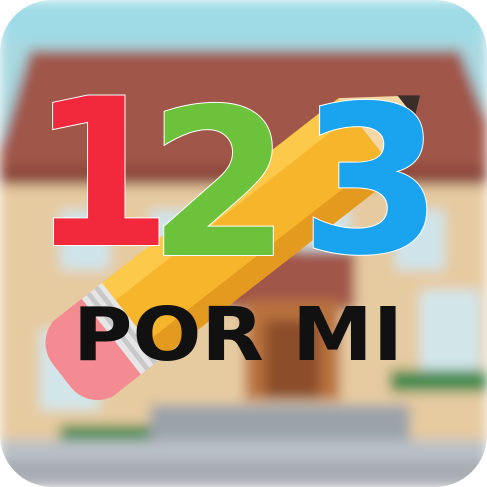 This screenshot has height=487, width=487. I want to click on digit-two: 2, so click(219, 185).